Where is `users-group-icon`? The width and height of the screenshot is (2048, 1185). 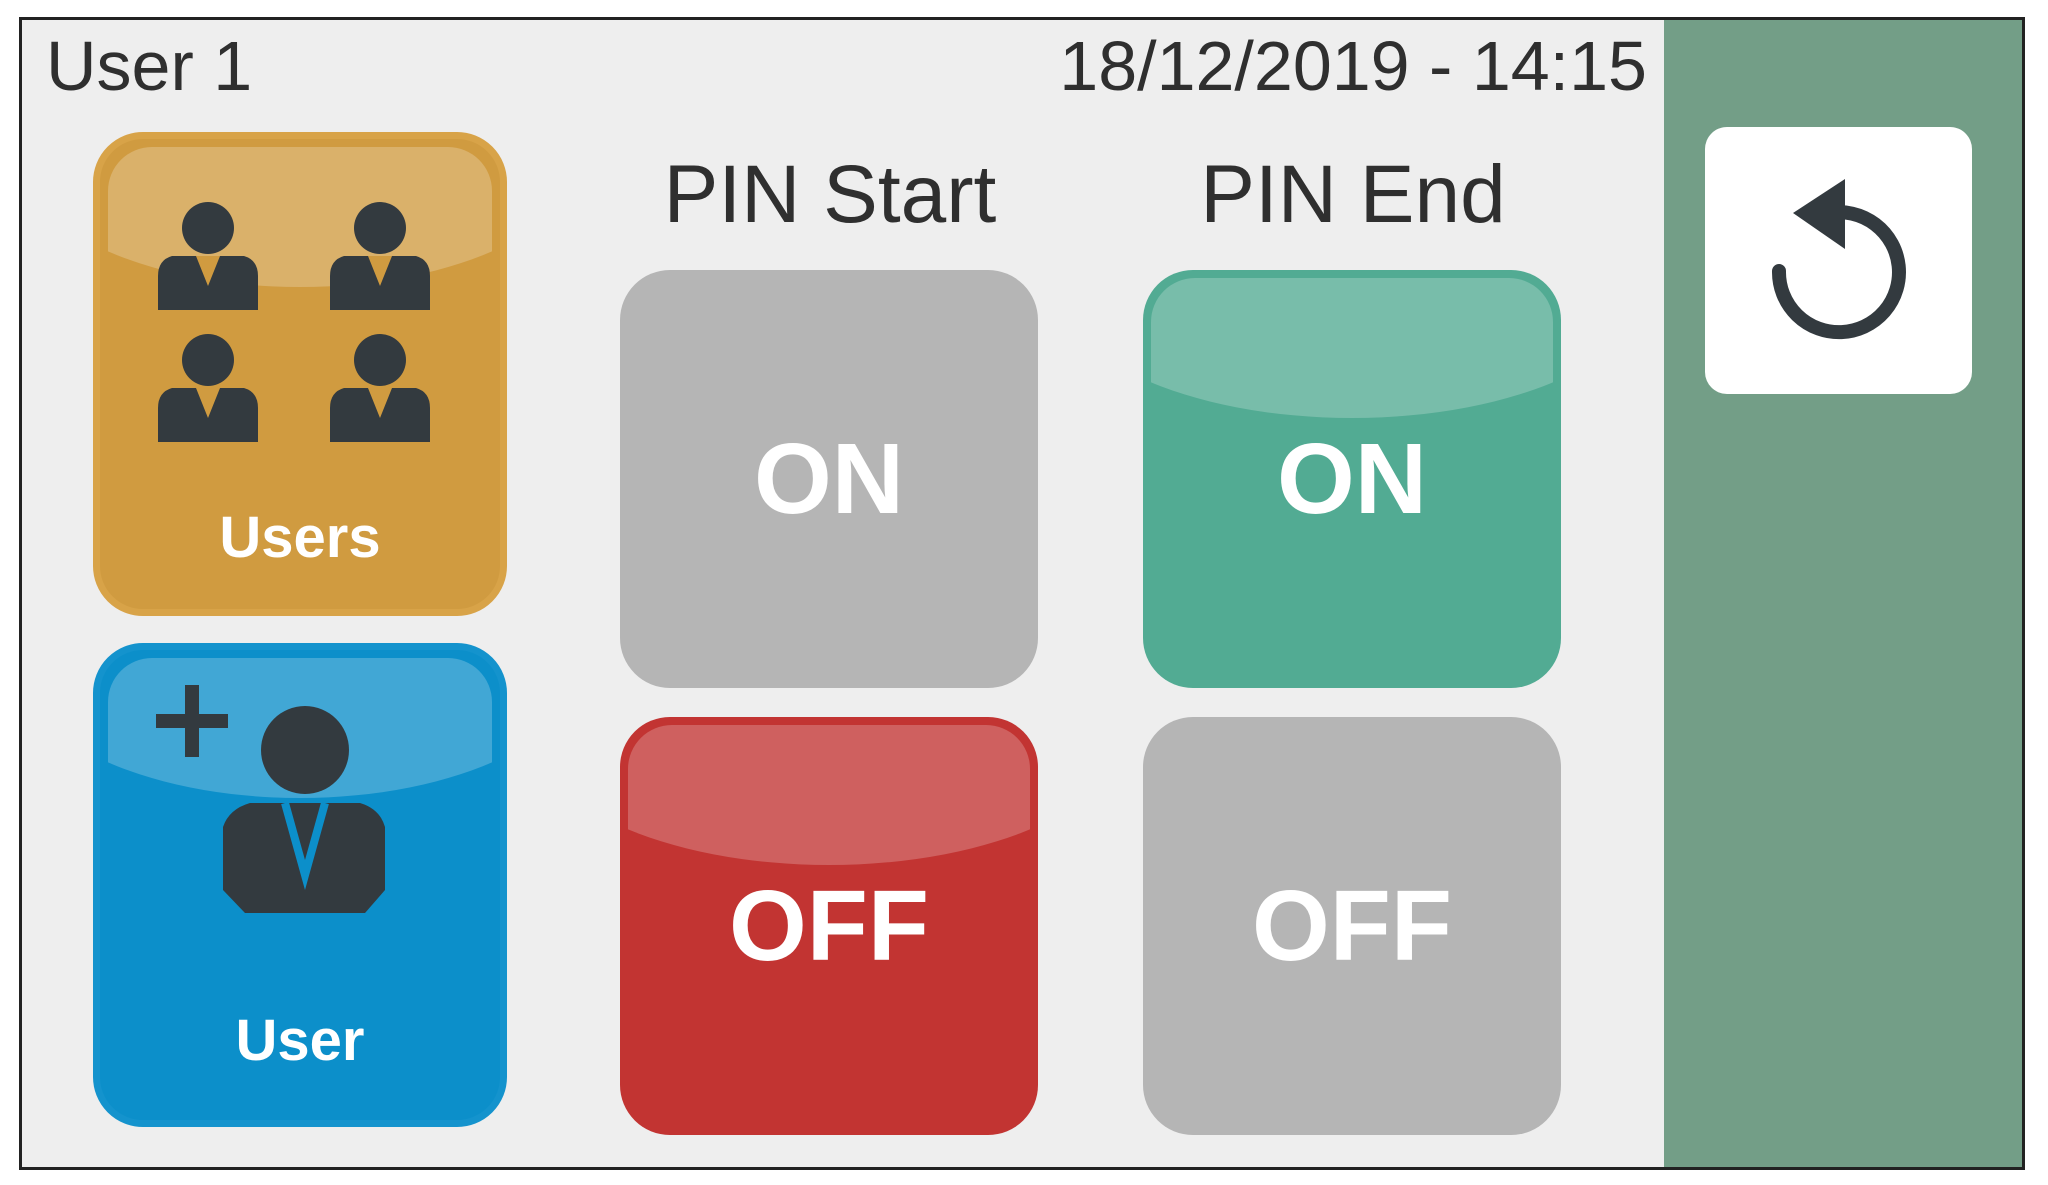
users-group-icon is located at coordinates (294, 322).